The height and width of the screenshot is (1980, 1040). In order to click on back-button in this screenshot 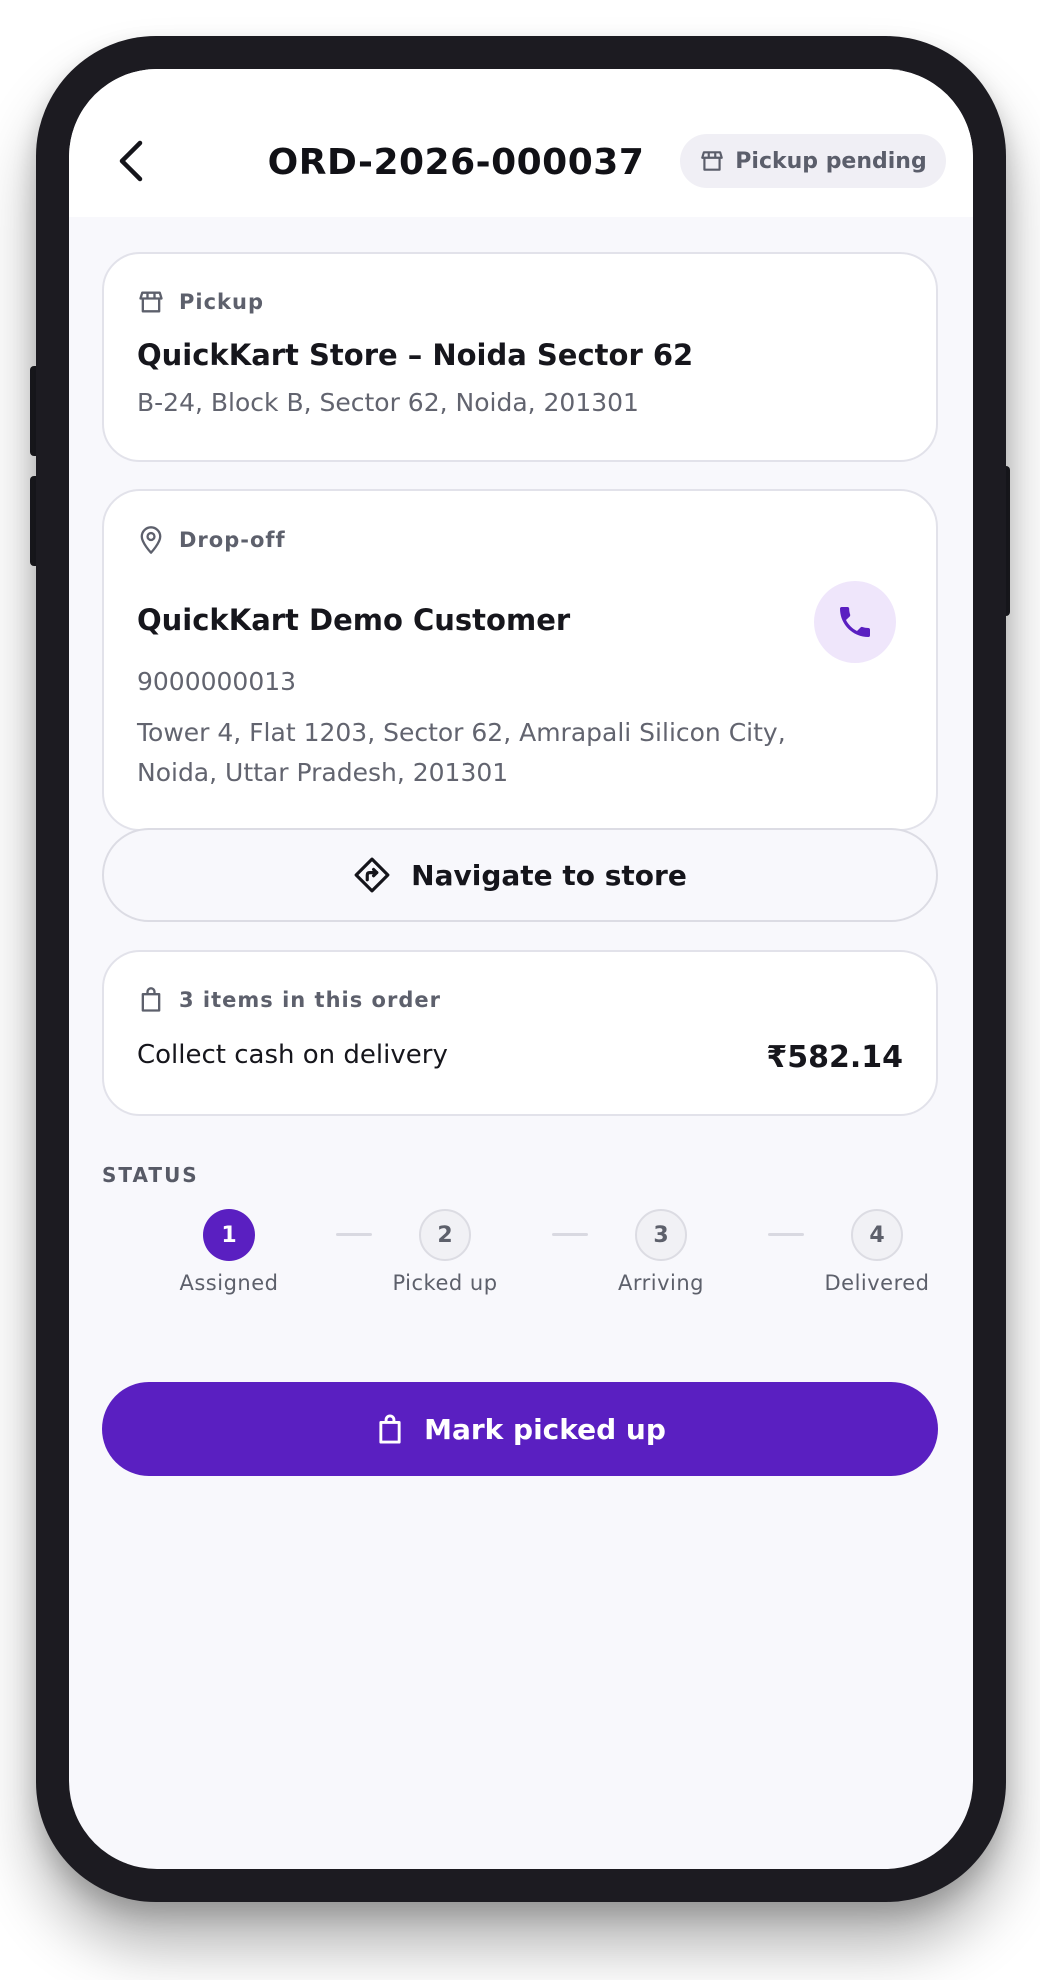, I will do `click(131, 161)`.